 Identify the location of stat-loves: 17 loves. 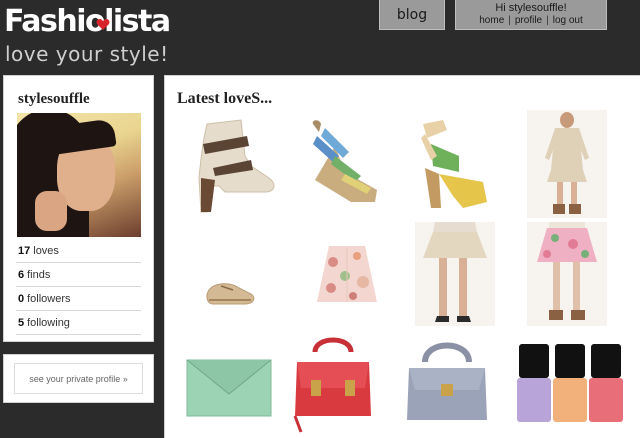
(78, 251).